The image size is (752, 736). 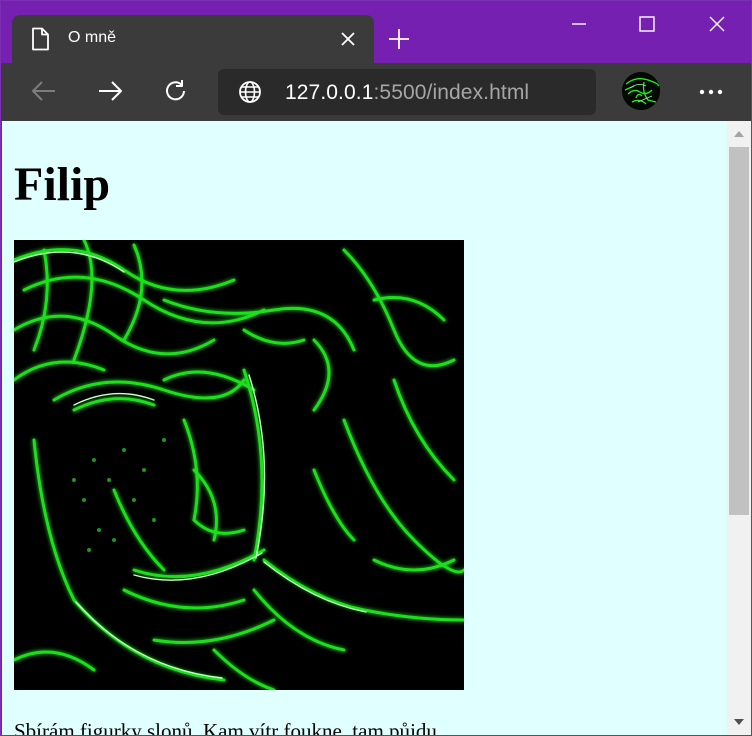 I want to click on title-bar: O mně, so click(x=376, y=32).